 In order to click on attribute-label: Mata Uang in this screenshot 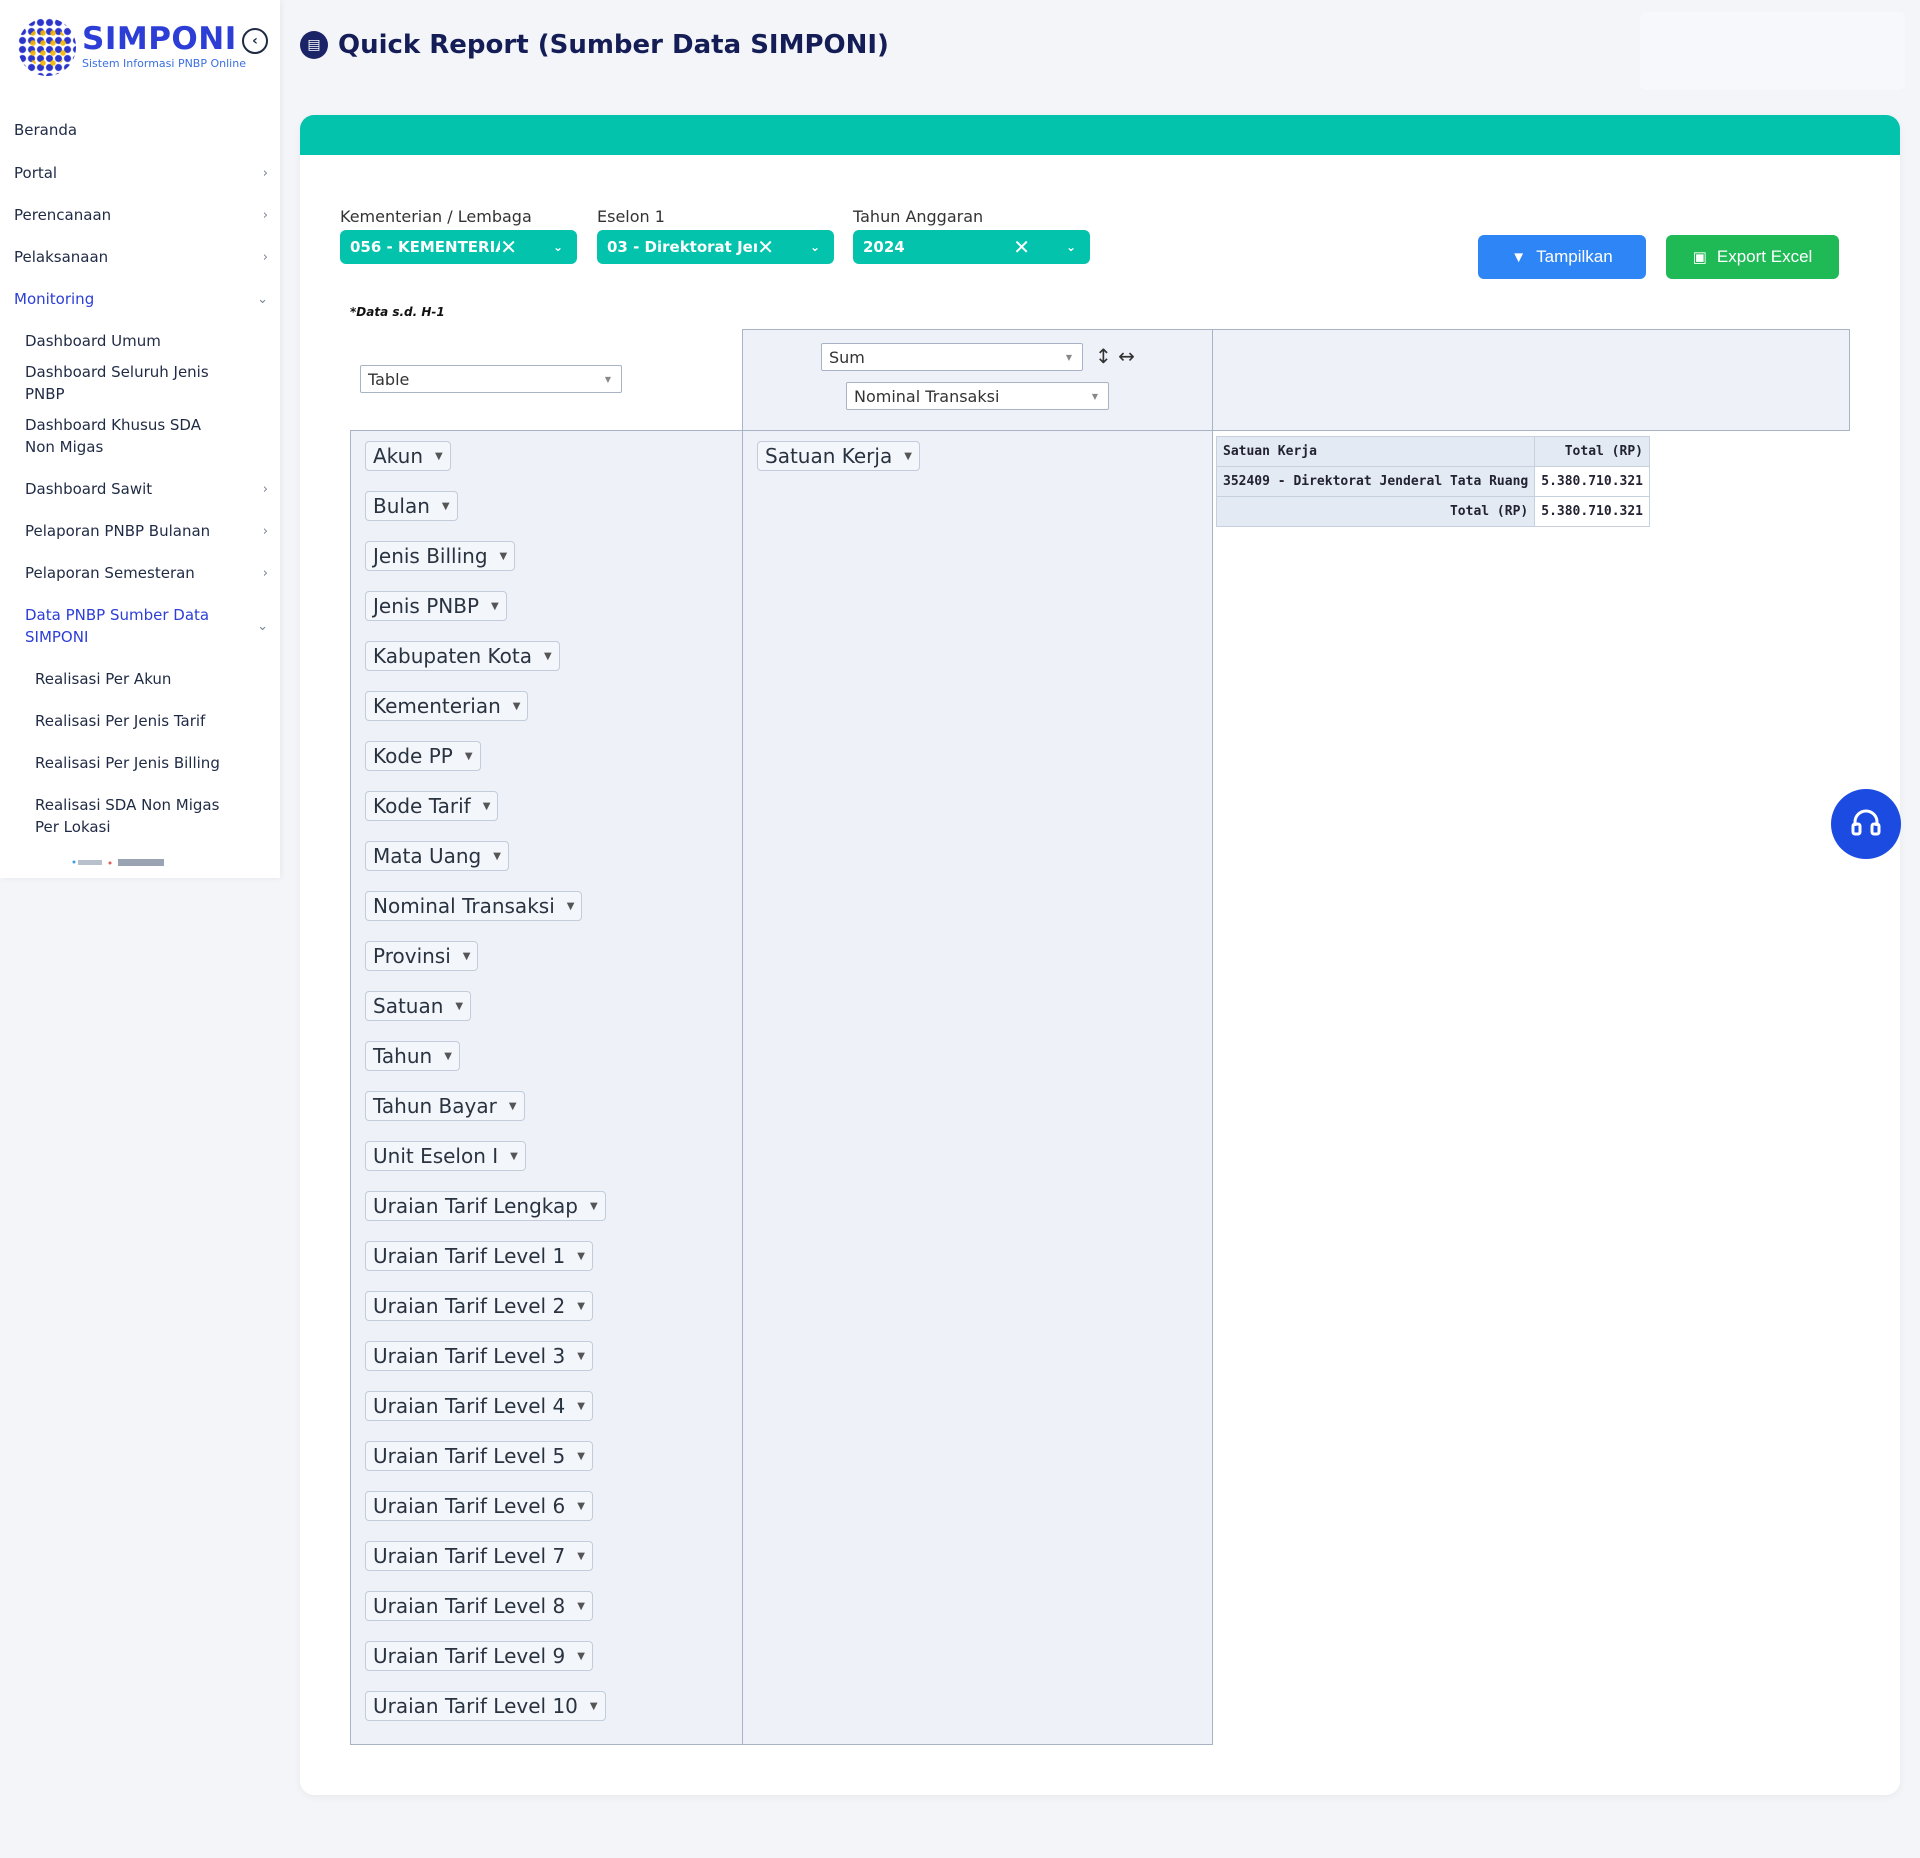, I will do `click(427, 856)`.